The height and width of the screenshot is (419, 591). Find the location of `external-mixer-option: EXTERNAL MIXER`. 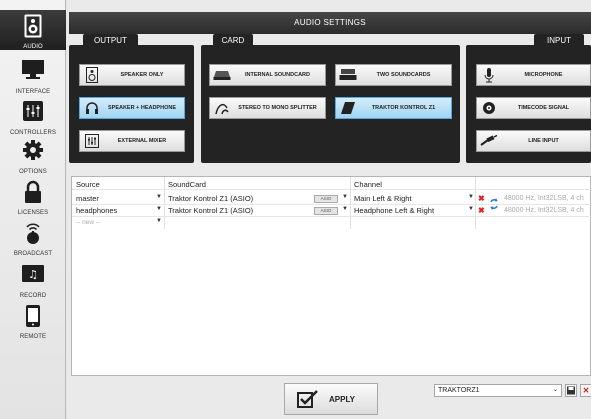

external-mixer-option: EXTERNAL MIXER is located at coordinates (132, 141).